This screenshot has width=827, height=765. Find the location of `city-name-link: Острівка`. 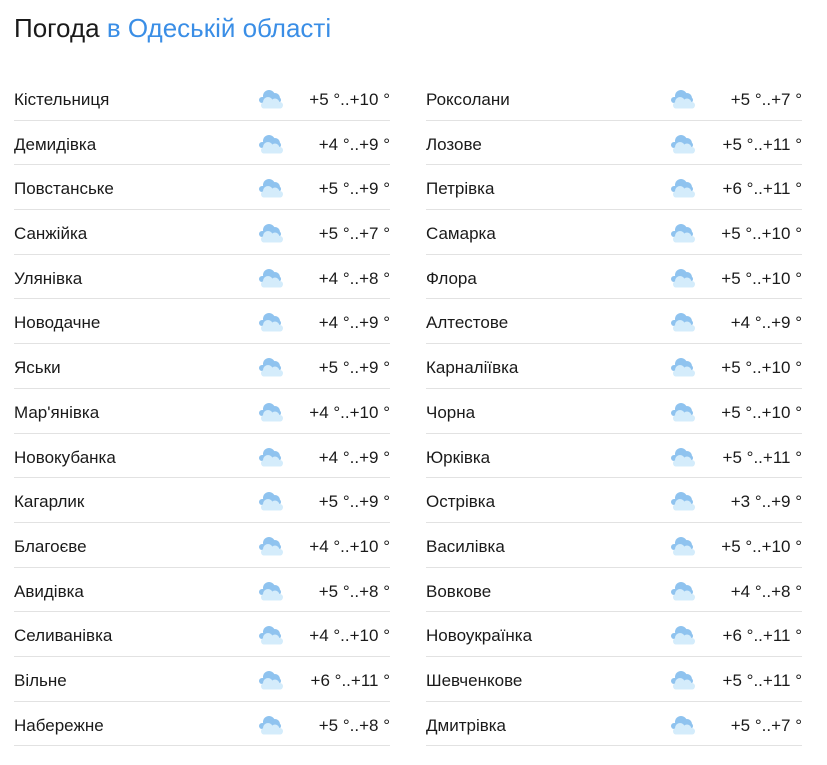

city-name-link: Острівка is located at coordinates (460, 502).